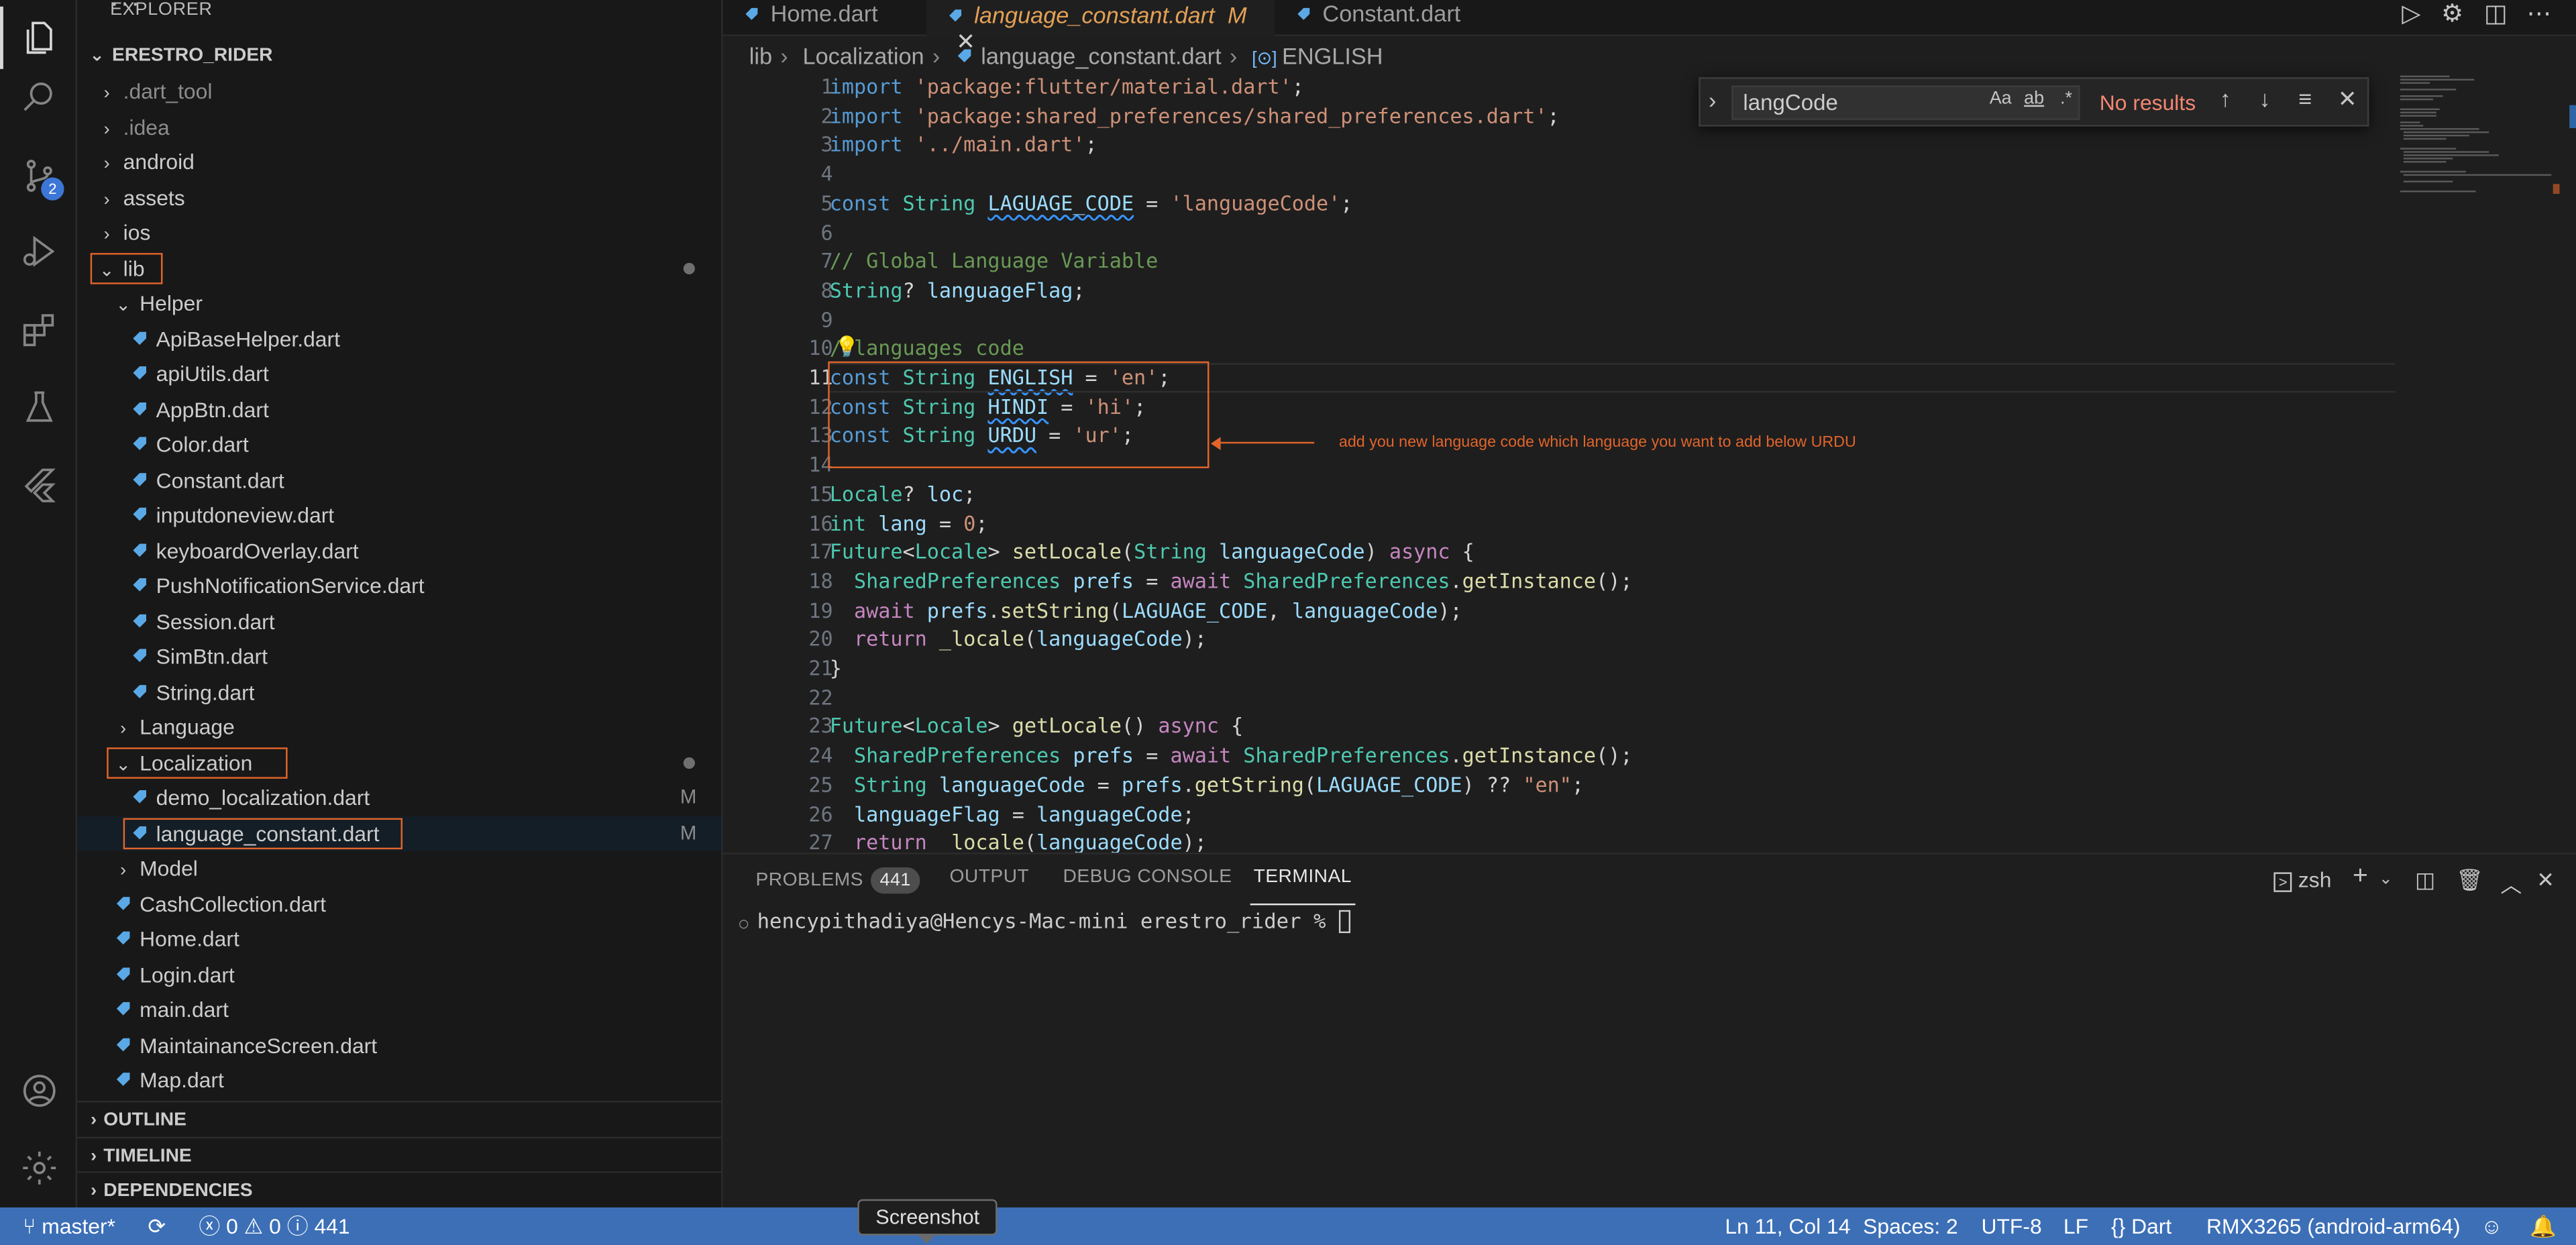 Image resolution: width=2576 pixels, height=1245 pixels. I want to click on testing-icon, so click(38, 407).